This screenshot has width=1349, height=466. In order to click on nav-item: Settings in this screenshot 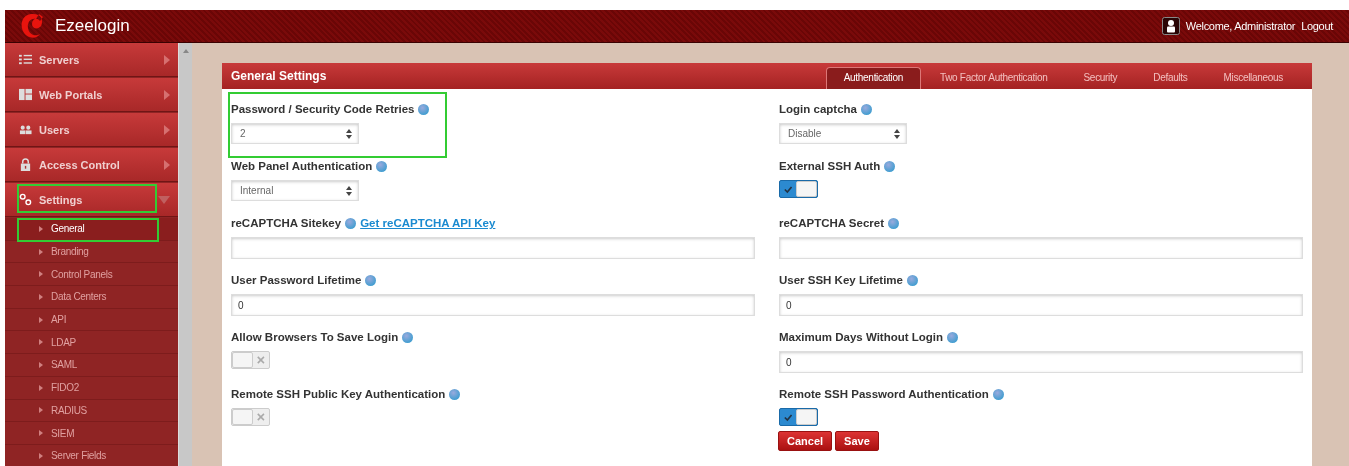, I will do `click(91, 200)`.